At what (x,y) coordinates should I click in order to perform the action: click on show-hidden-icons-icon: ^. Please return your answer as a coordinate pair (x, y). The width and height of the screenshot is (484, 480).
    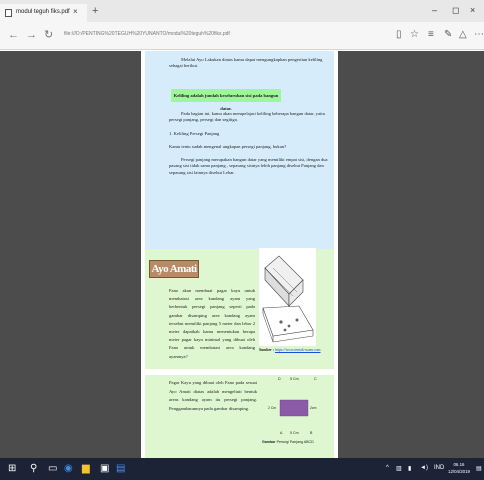
    Looking at the image, I should click on (387, 468).